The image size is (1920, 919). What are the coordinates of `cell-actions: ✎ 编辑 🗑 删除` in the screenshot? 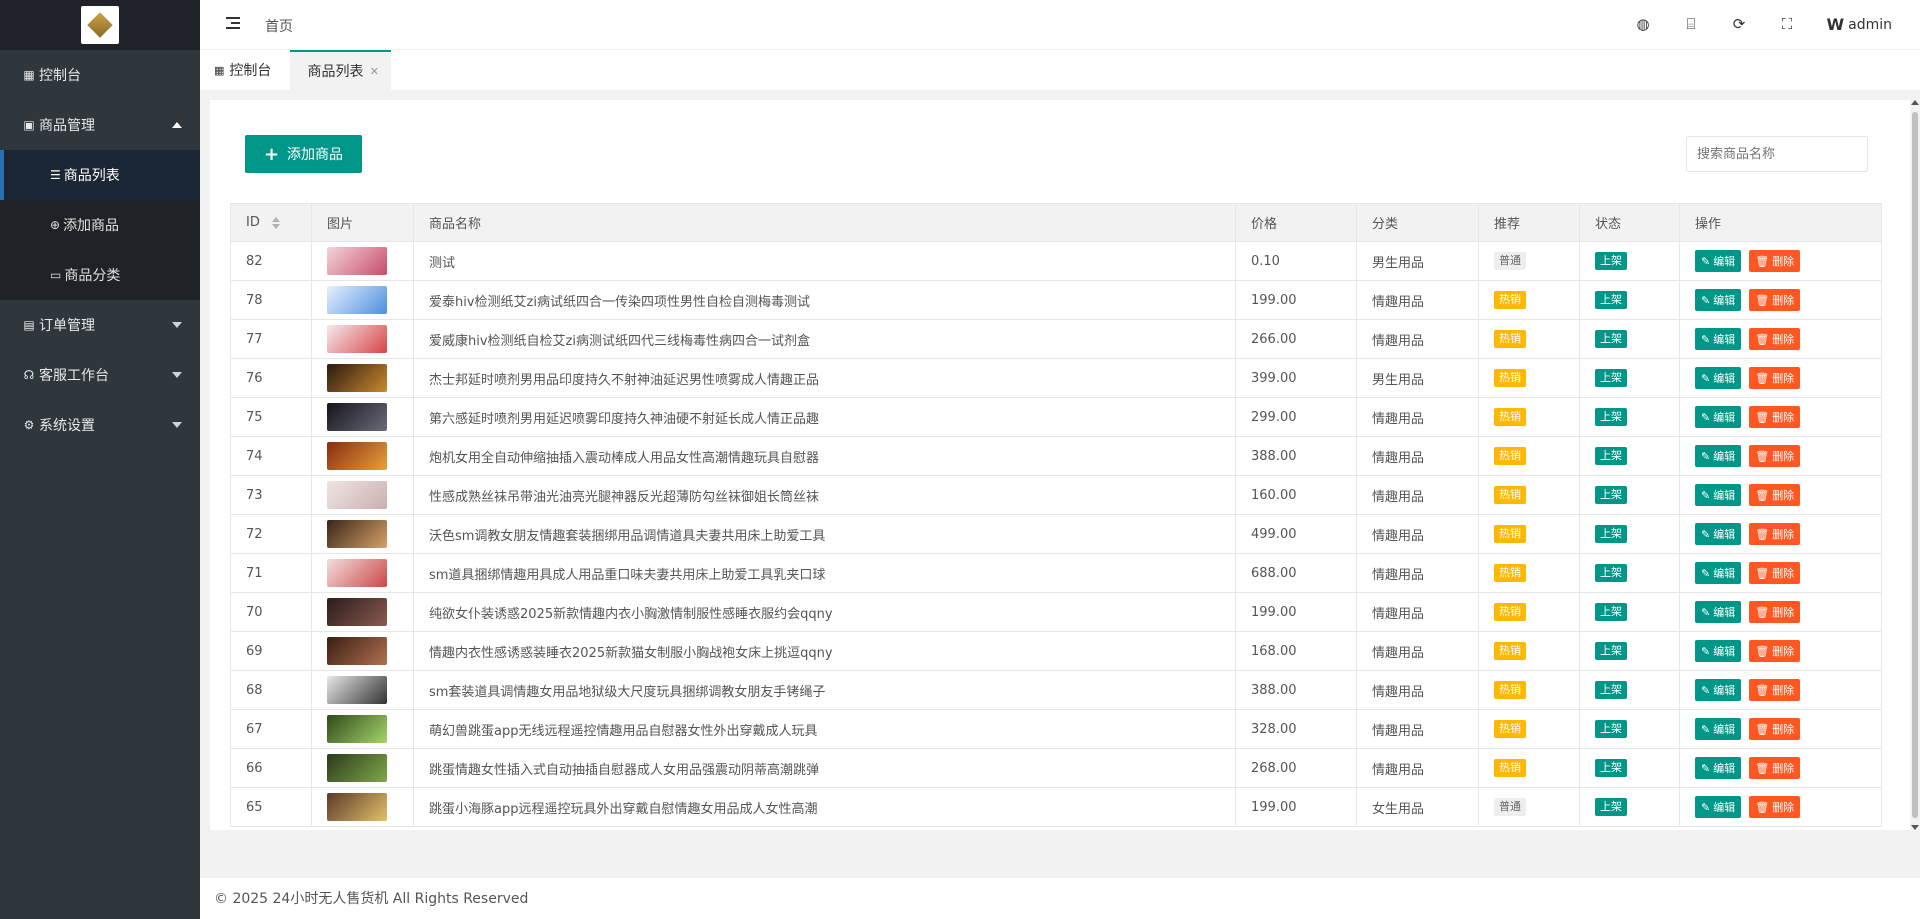 It's located at (1780, 612).